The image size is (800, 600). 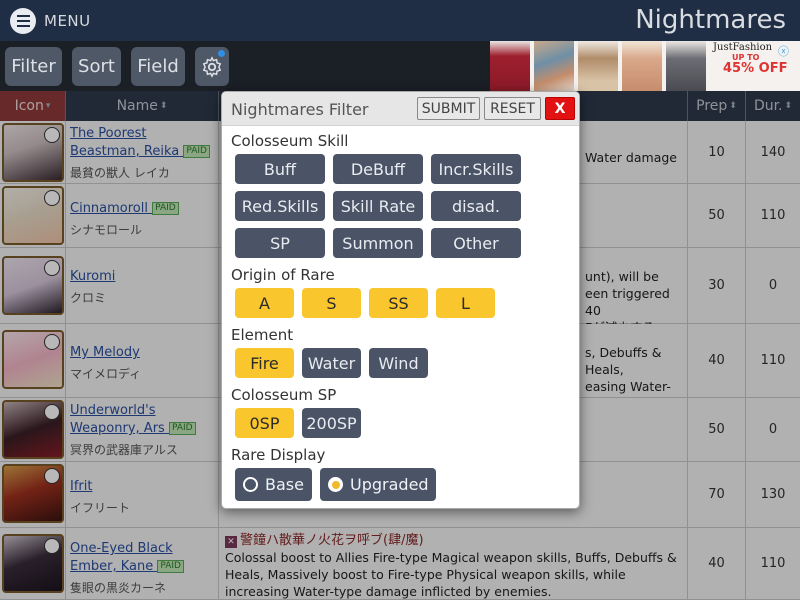 I want to click on chip-wind: Wind, so click(x=398, y=363).